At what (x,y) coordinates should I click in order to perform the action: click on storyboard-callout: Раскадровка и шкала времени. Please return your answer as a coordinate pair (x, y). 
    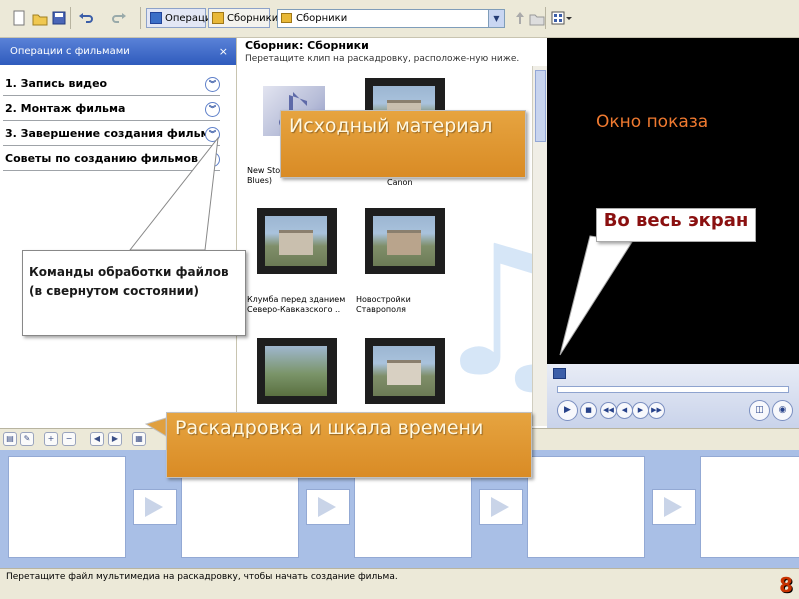
    Looking at the image, I should click on (349, 445).